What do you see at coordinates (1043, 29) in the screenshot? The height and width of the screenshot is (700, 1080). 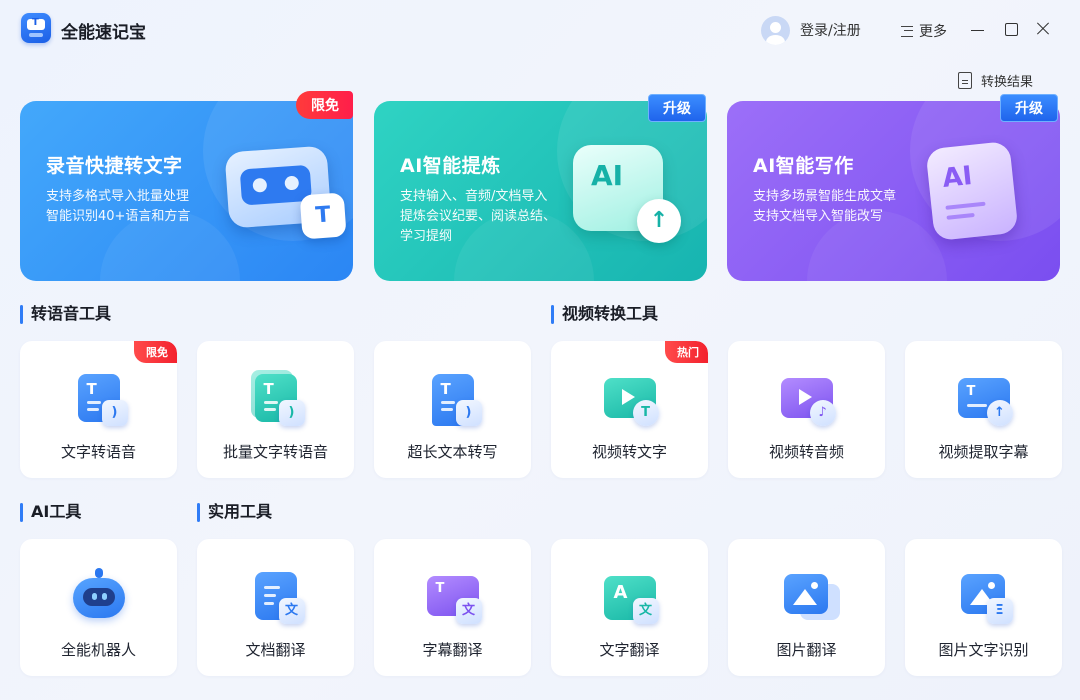 I see `close-icon` at bounding box center [1043, 29].